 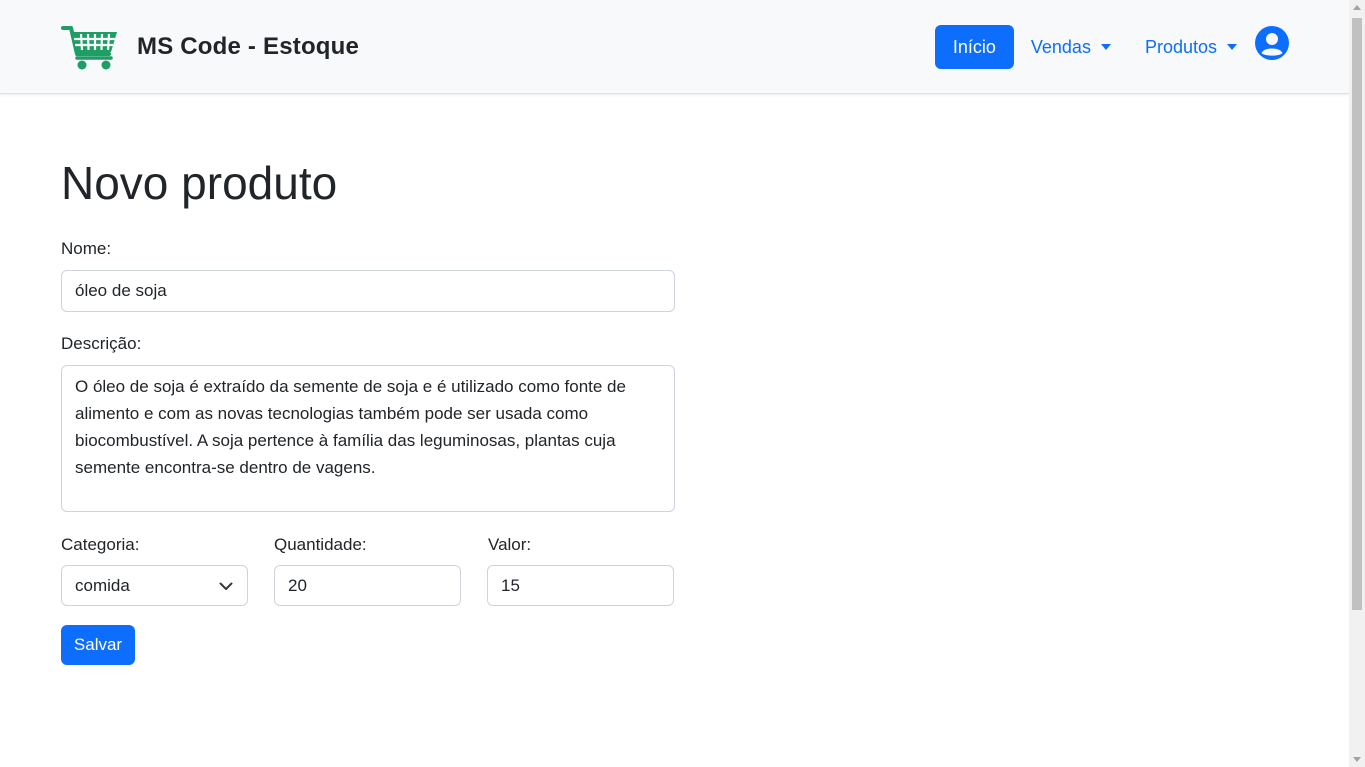 I want to click on chevron-down-icon, so click(x=226, y=586).